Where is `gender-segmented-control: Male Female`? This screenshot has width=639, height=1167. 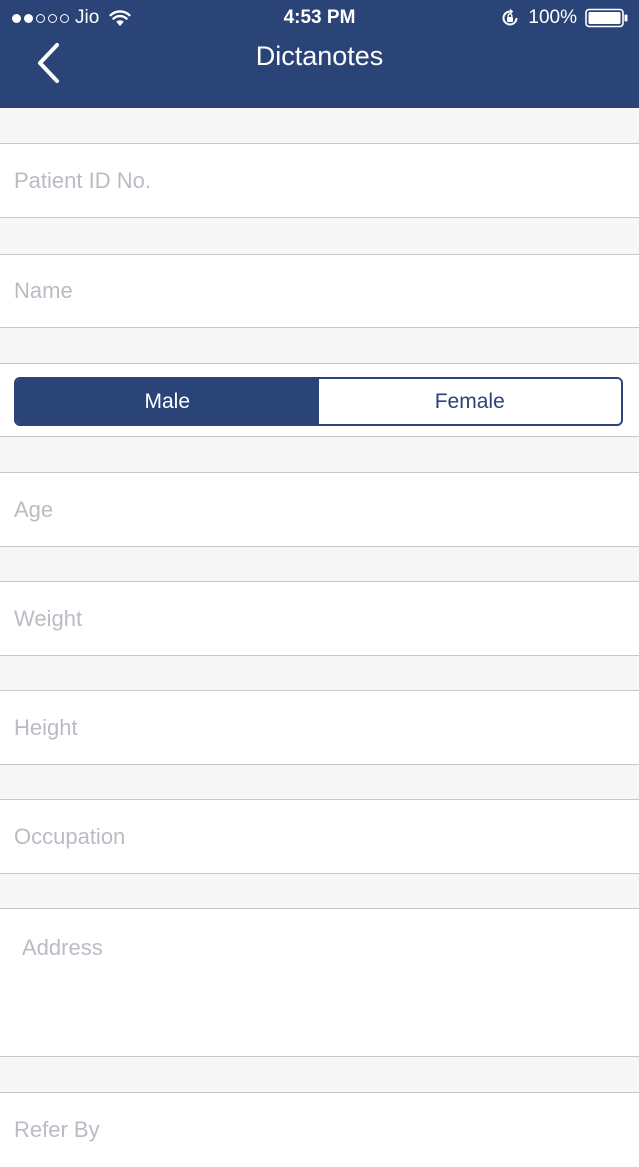
gender-segmented-control: Male Female is located at coordinates (318, 401).